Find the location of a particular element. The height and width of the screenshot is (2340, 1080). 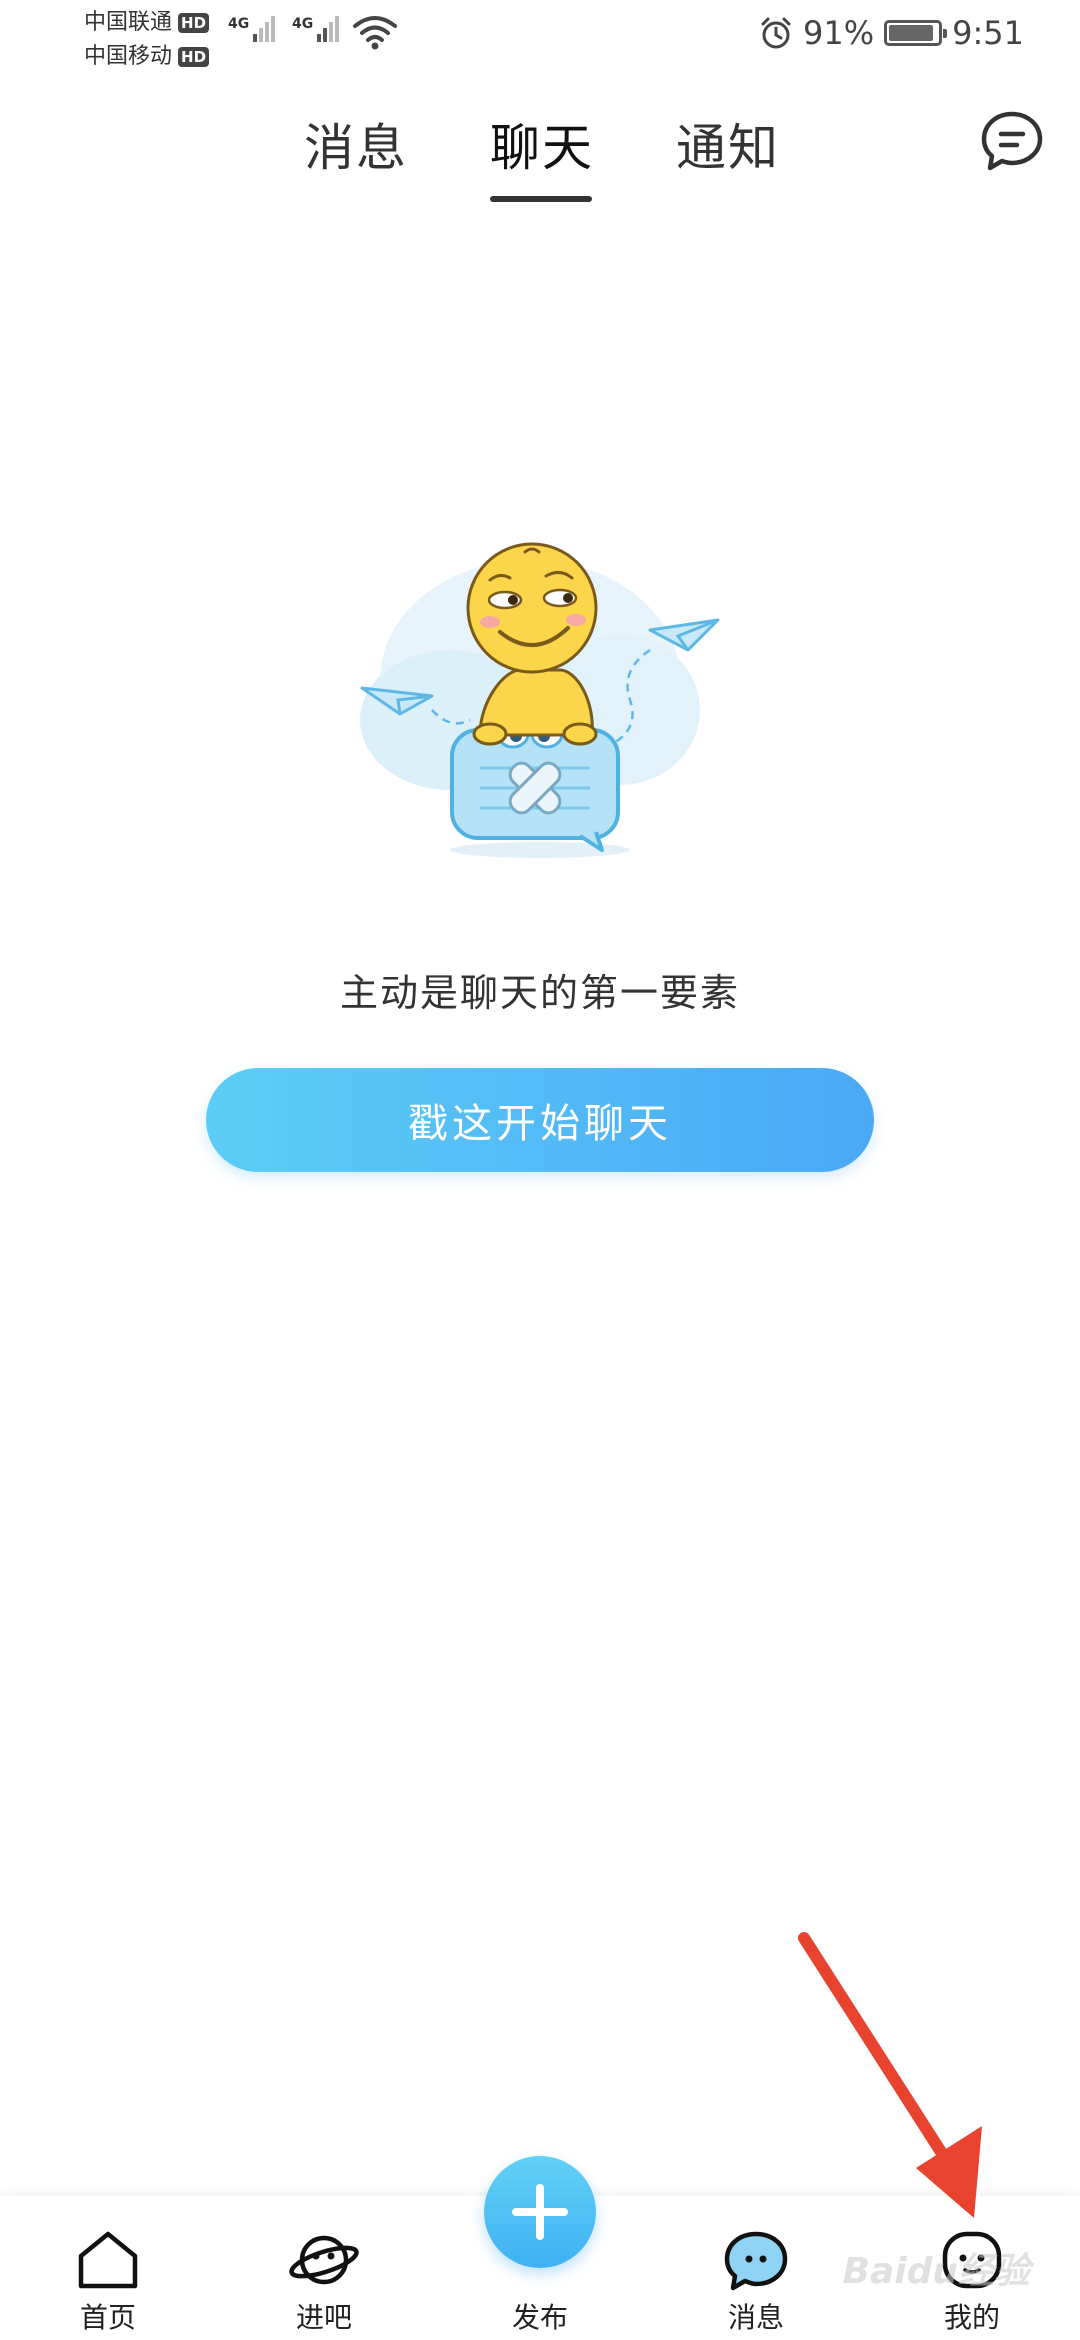

tab-notifications: 通知 is located at coordinates (728, 144).